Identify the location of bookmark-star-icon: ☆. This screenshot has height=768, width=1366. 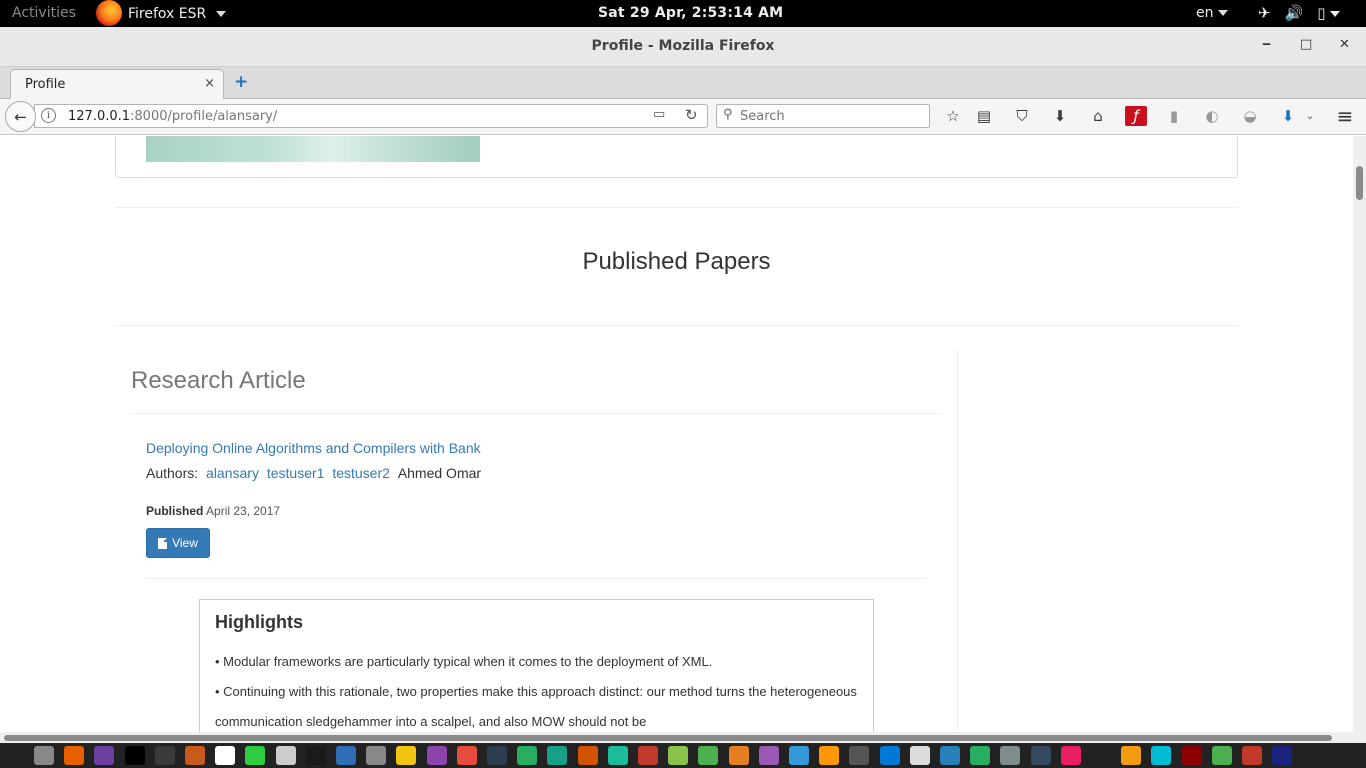
(953, 116).